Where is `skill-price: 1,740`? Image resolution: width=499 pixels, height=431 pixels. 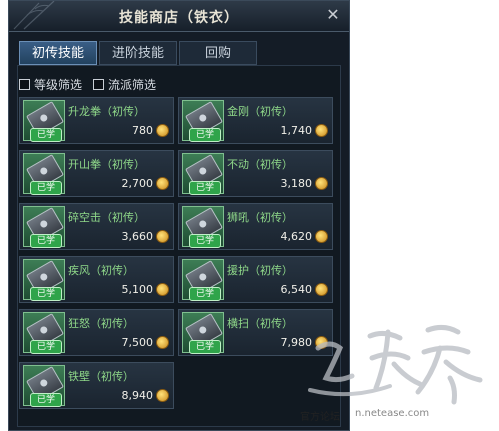
skill-price: 1,740 is located at coordinates (296, 130).